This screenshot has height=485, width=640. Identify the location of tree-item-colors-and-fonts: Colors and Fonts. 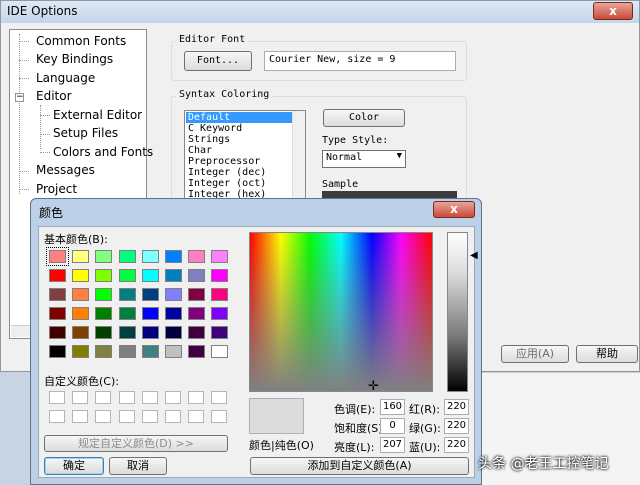
(103, 152).